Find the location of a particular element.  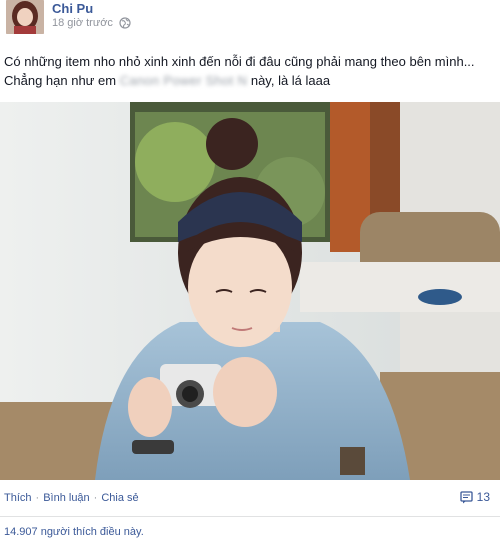

comment-count: 13 is located at coordinates (474, 497).